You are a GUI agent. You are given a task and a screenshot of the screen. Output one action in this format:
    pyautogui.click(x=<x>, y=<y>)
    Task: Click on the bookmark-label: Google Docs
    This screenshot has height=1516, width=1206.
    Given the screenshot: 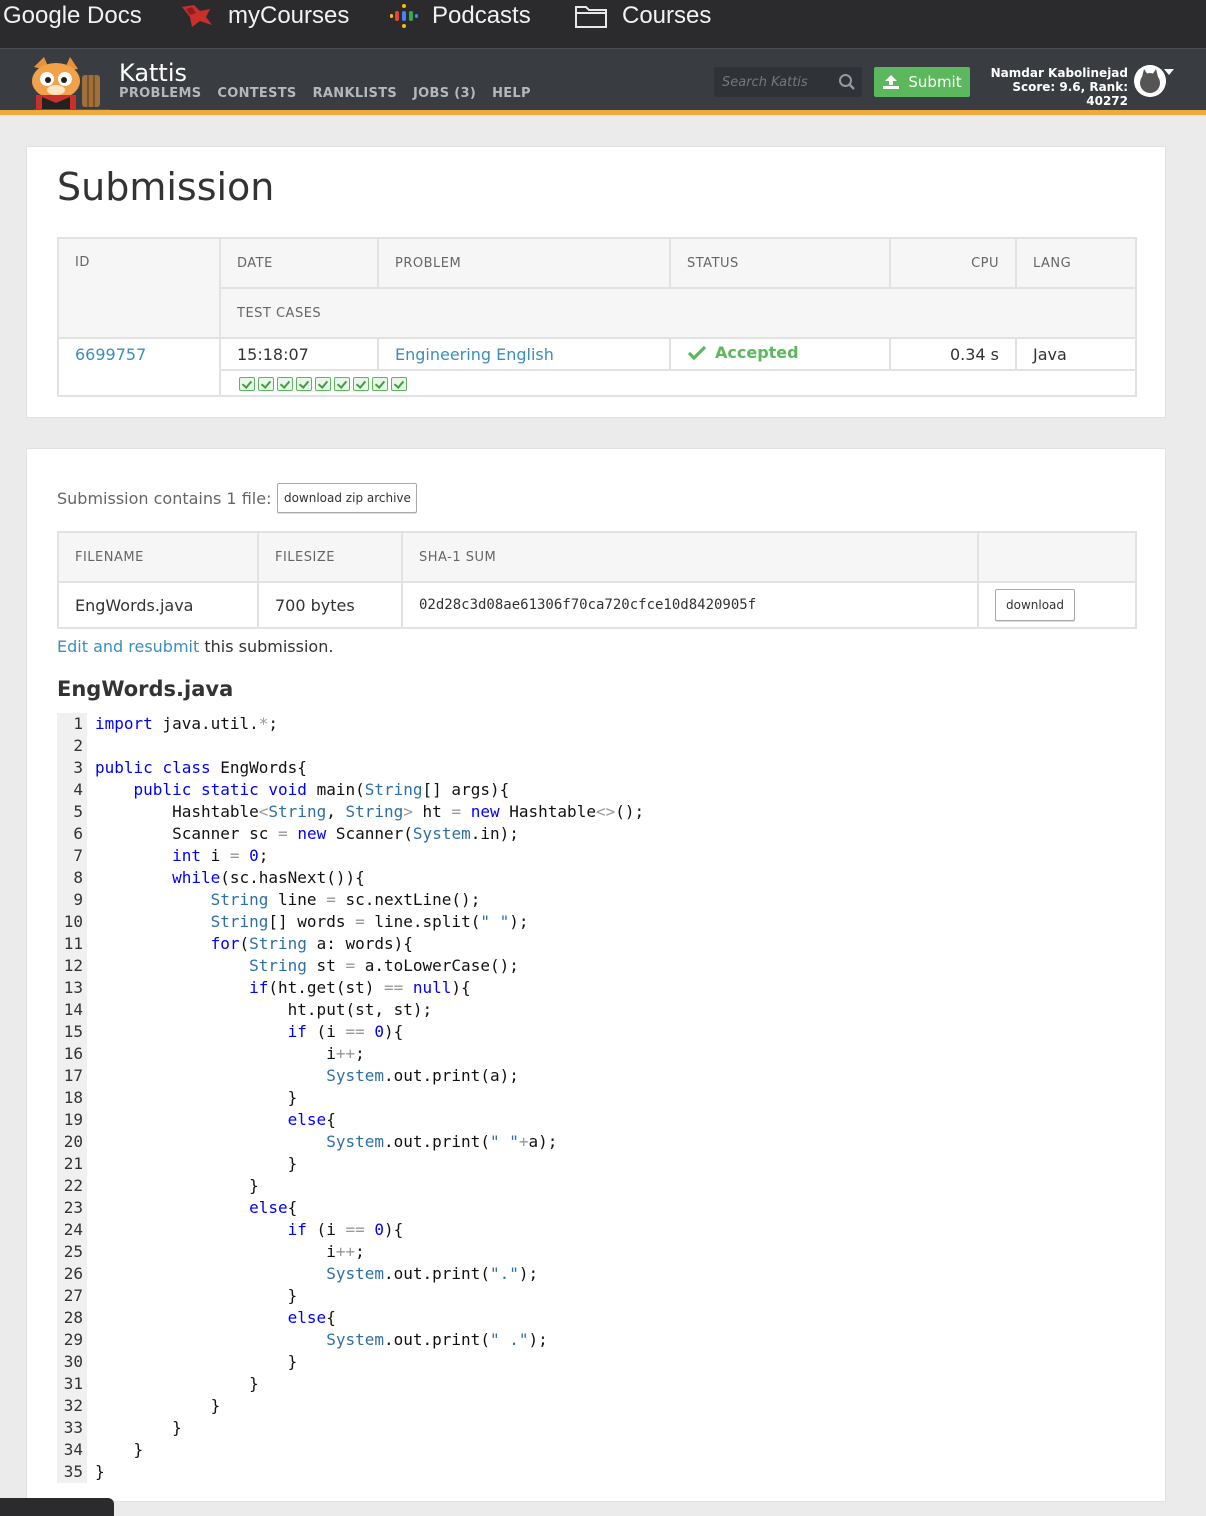 What is the action you would take?
    pyautogui.click(x=72, y=15)
    